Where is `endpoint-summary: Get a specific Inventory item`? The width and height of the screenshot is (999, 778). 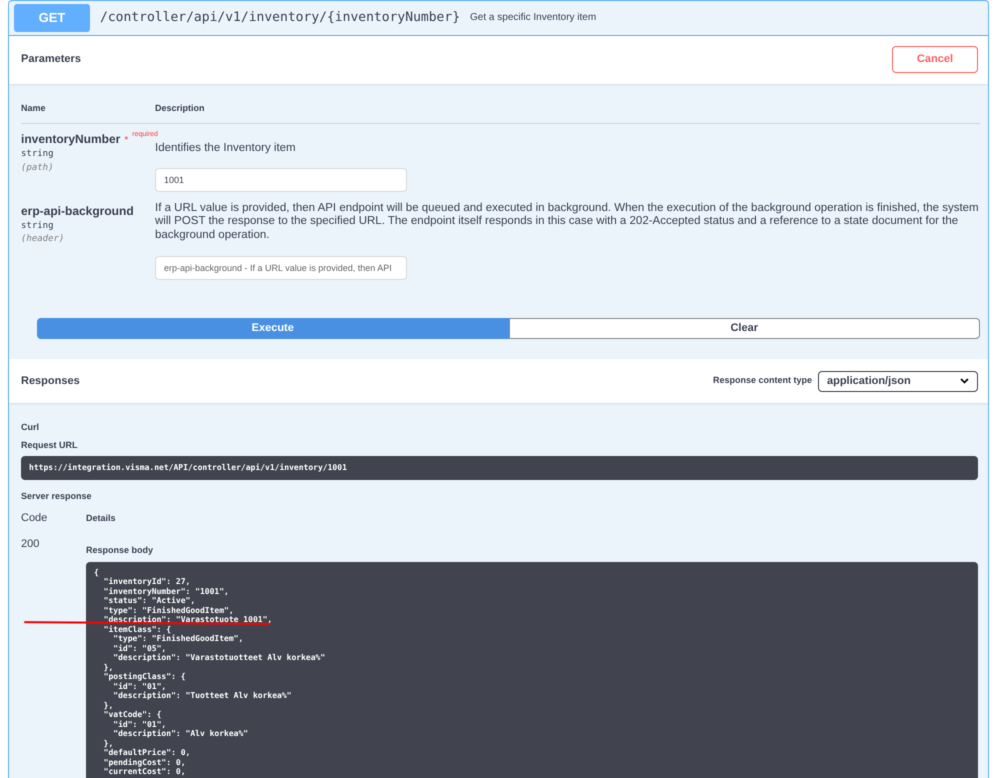
endpoint-summary: Get a specific Inventory item is located at coordinates (533, 18).